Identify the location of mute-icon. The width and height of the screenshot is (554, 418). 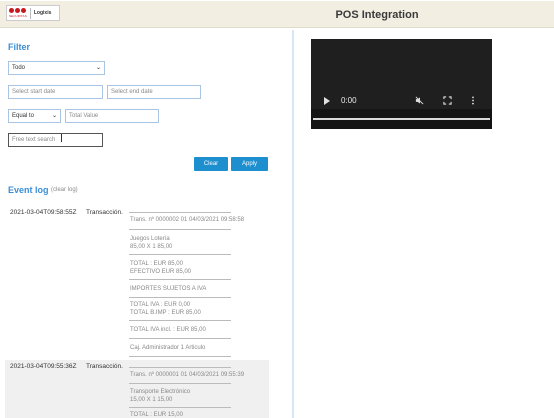
(419, 102).